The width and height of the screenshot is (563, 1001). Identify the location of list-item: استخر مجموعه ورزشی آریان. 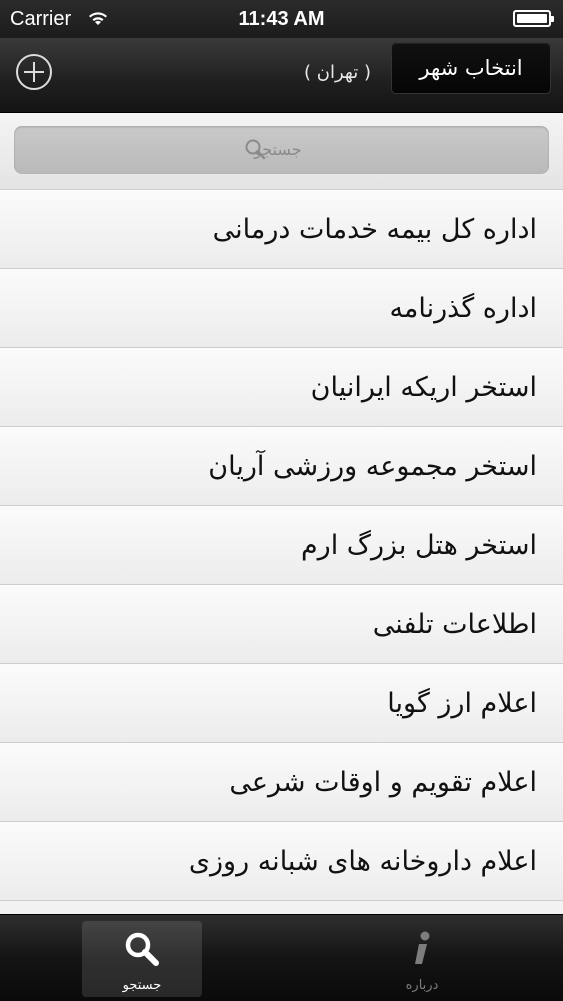
(281, 466).